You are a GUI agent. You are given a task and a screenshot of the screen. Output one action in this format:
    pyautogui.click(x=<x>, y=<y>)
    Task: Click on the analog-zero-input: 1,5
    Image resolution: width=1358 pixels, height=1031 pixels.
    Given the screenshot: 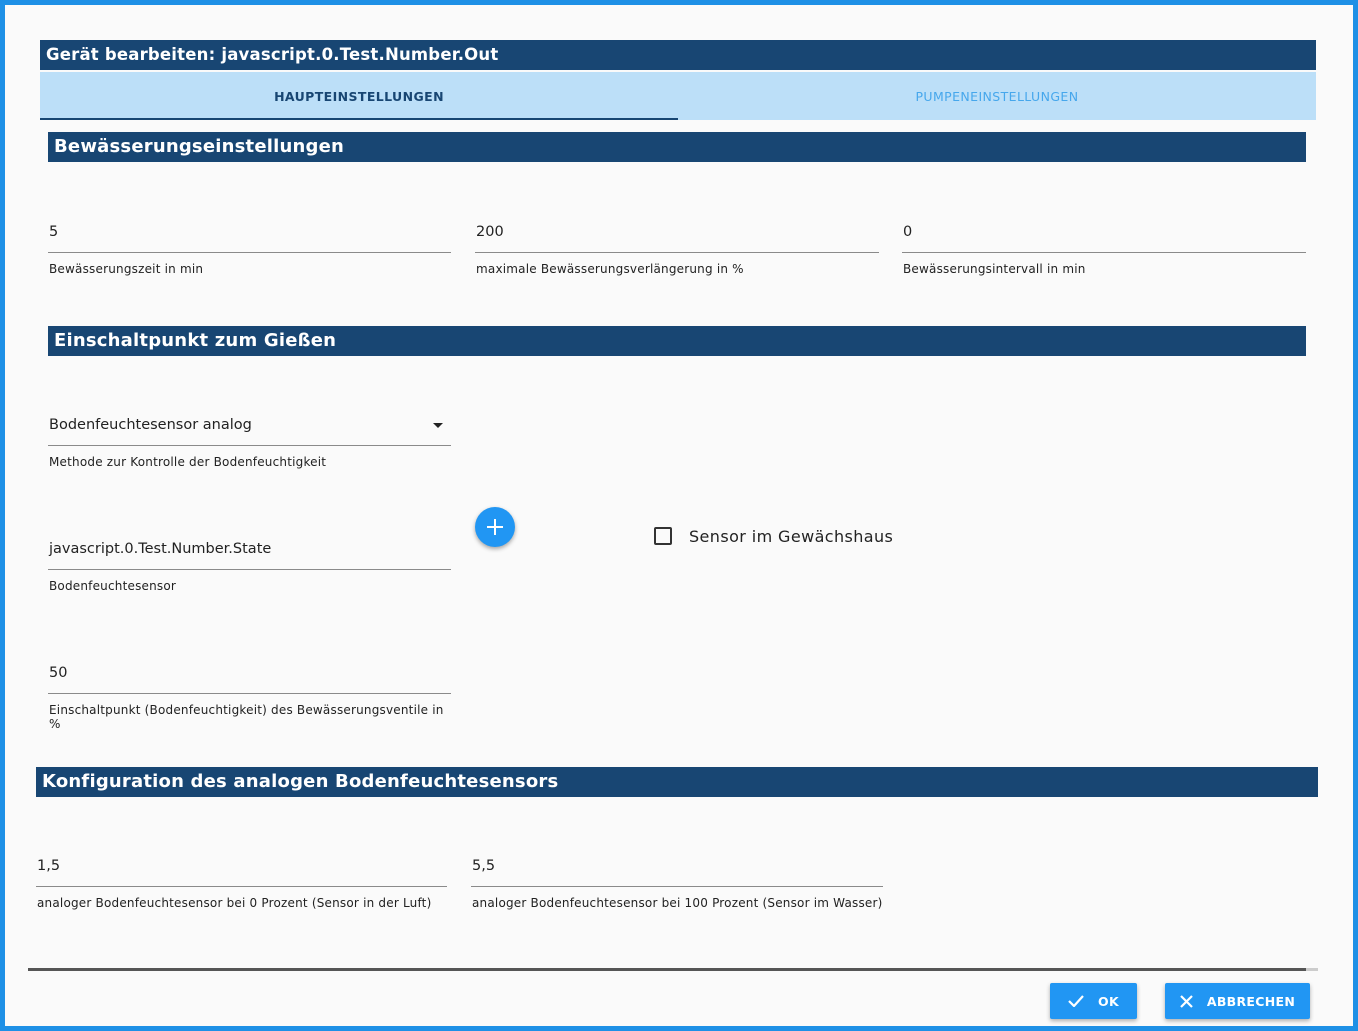 What is the action you would take?
    pyautogui.click(x=241, y=869)
    